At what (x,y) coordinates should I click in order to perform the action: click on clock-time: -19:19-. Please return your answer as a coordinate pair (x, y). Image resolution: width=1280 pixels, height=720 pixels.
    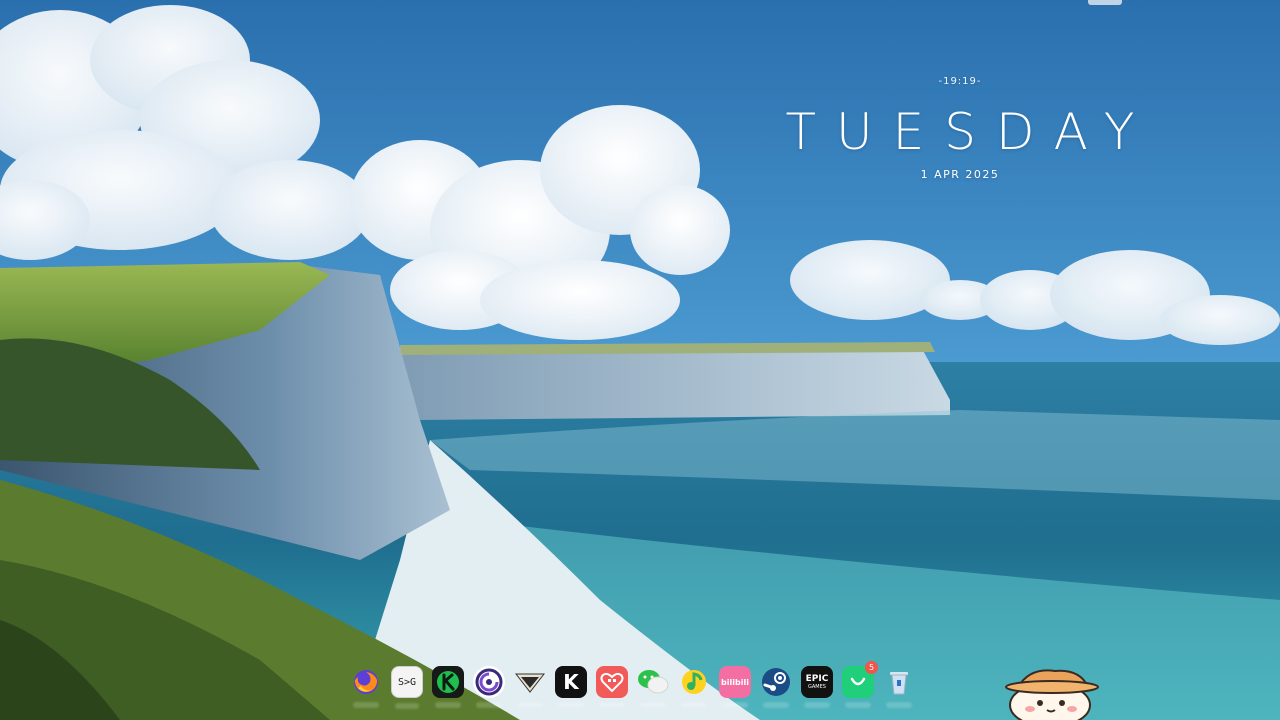
    Looking at the image, I should click on (960, 81).